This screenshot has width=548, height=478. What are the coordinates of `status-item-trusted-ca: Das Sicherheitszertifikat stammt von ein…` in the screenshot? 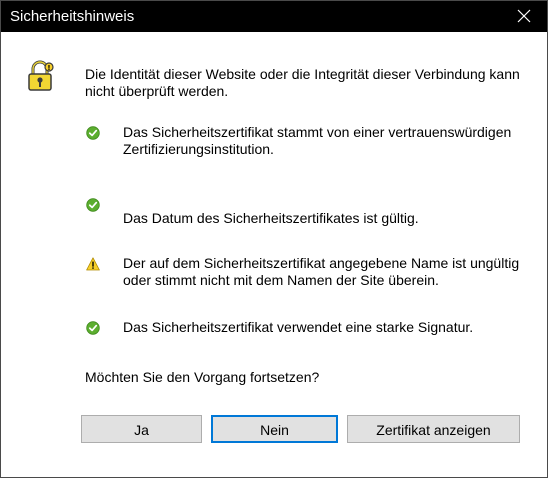 It's located at (317, 140).